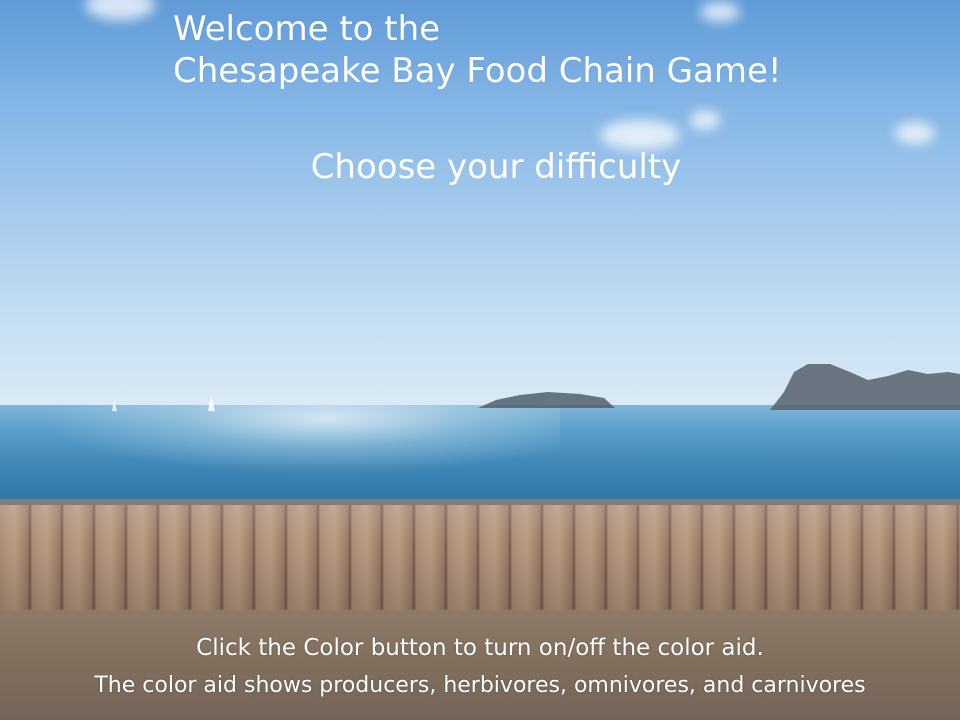 Image resolution: width=960 pixels, height=720 pixels. Describe the element at coordinates (546, 400) in the screenshot. I see `island-left` at that location.